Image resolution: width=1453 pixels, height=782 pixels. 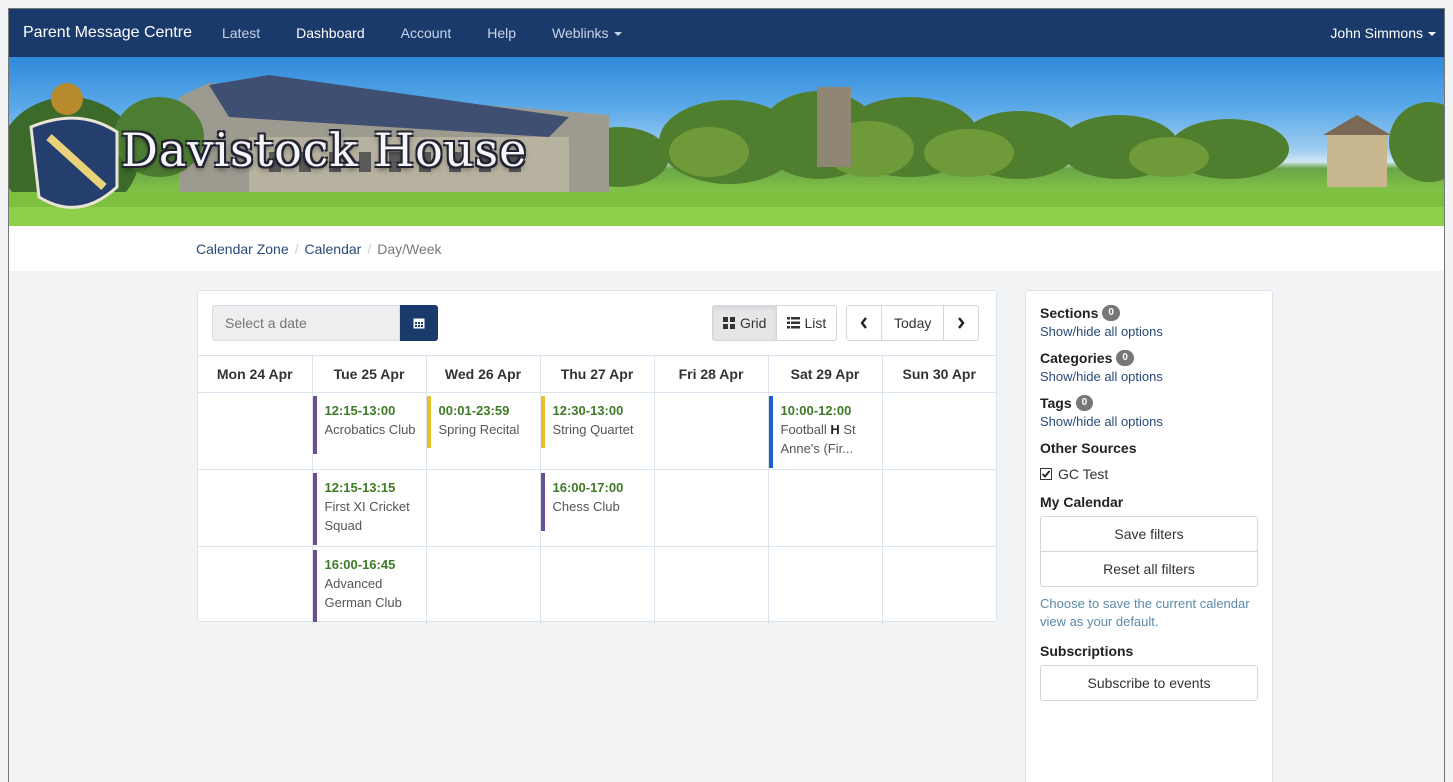 What do you see at coordinates (363, 593) in the screenshot?
I see `event-title: Advanced German Club` at bounding box center [363, 593].